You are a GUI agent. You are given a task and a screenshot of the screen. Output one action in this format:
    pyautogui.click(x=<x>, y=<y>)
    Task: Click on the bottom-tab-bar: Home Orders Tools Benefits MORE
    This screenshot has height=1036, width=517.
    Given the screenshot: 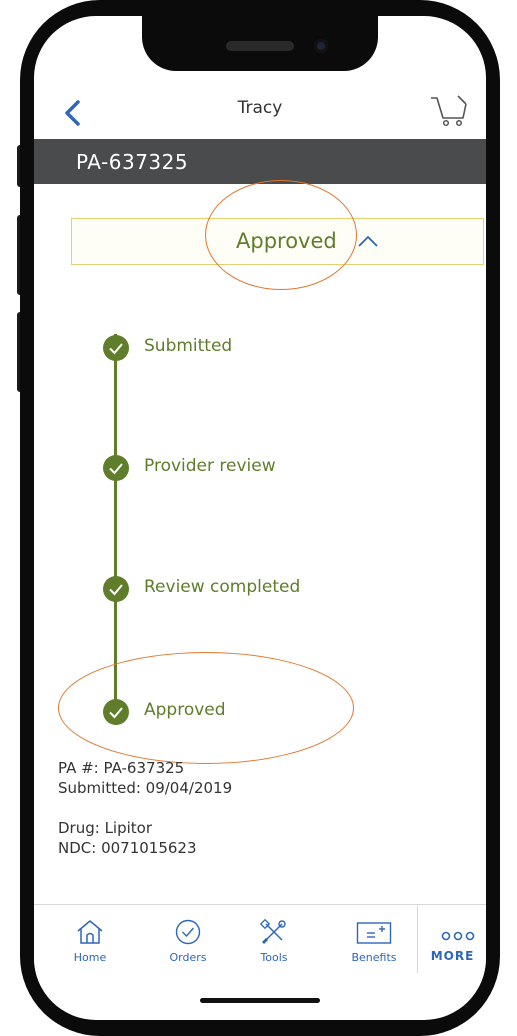 What is the action you would take?
    pyautogui.click(x=260, y=945)
    